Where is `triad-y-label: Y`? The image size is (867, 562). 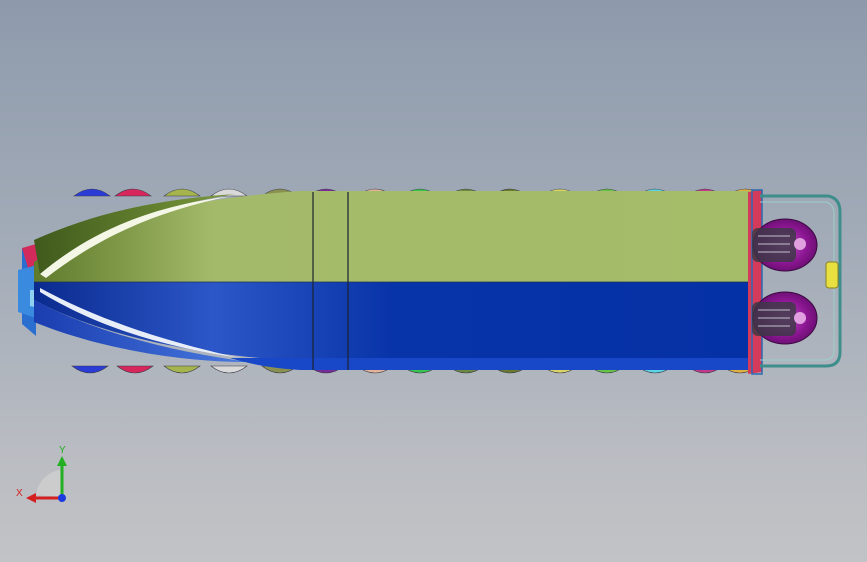
triad-y-label: Y is located at coordinates (62, 450).